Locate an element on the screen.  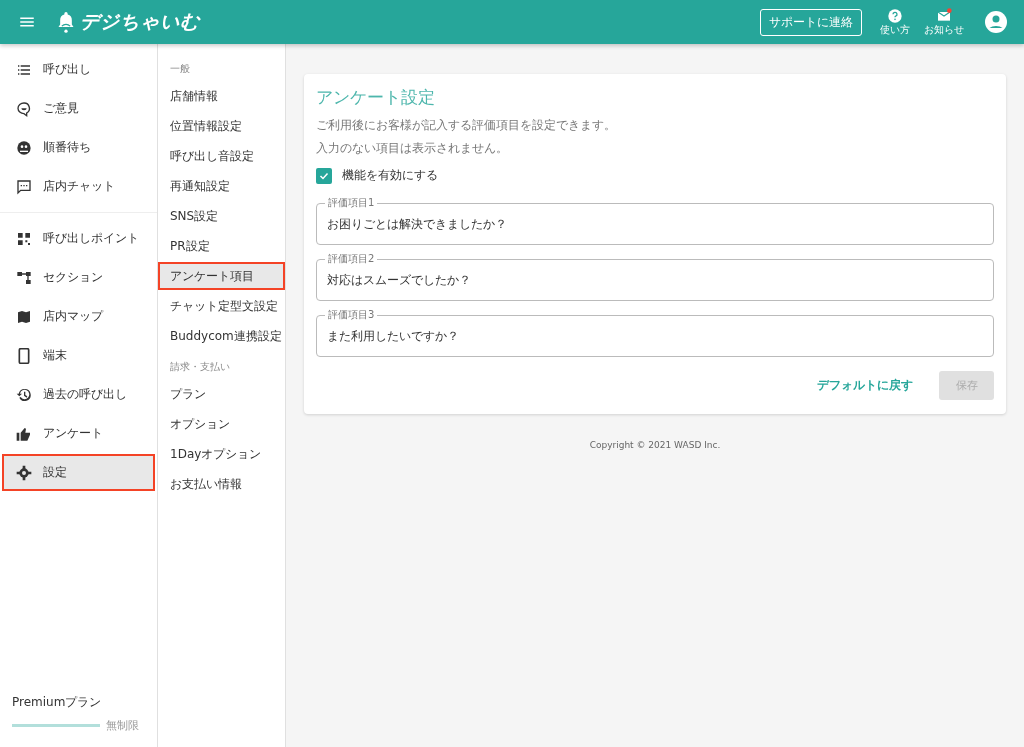
notifications-label: お知らせ is located at coordinates (944, 30).